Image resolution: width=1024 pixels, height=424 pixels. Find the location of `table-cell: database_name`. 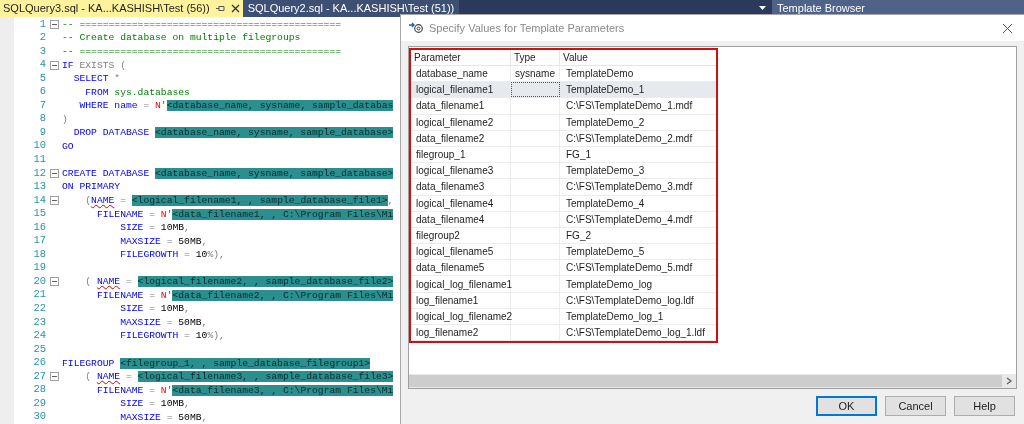

table-cell: database_name is located at coordinates (461, 74).